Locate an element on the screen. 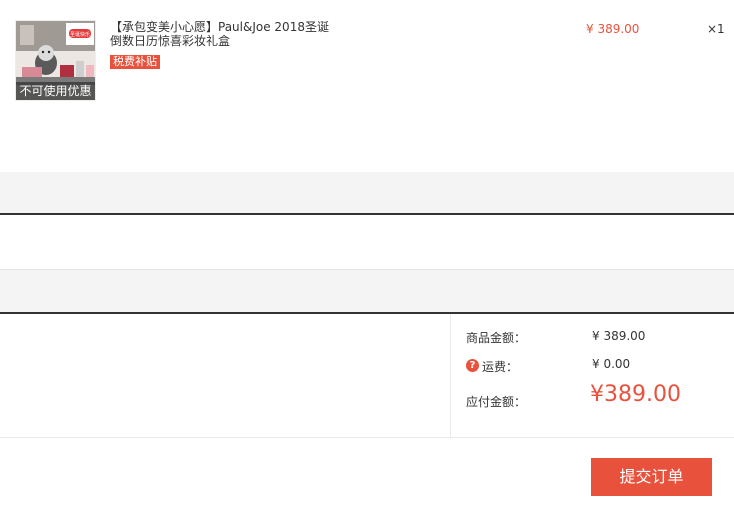  payable-amount-value: ¥389.00 is located at coordinates (635, 394).